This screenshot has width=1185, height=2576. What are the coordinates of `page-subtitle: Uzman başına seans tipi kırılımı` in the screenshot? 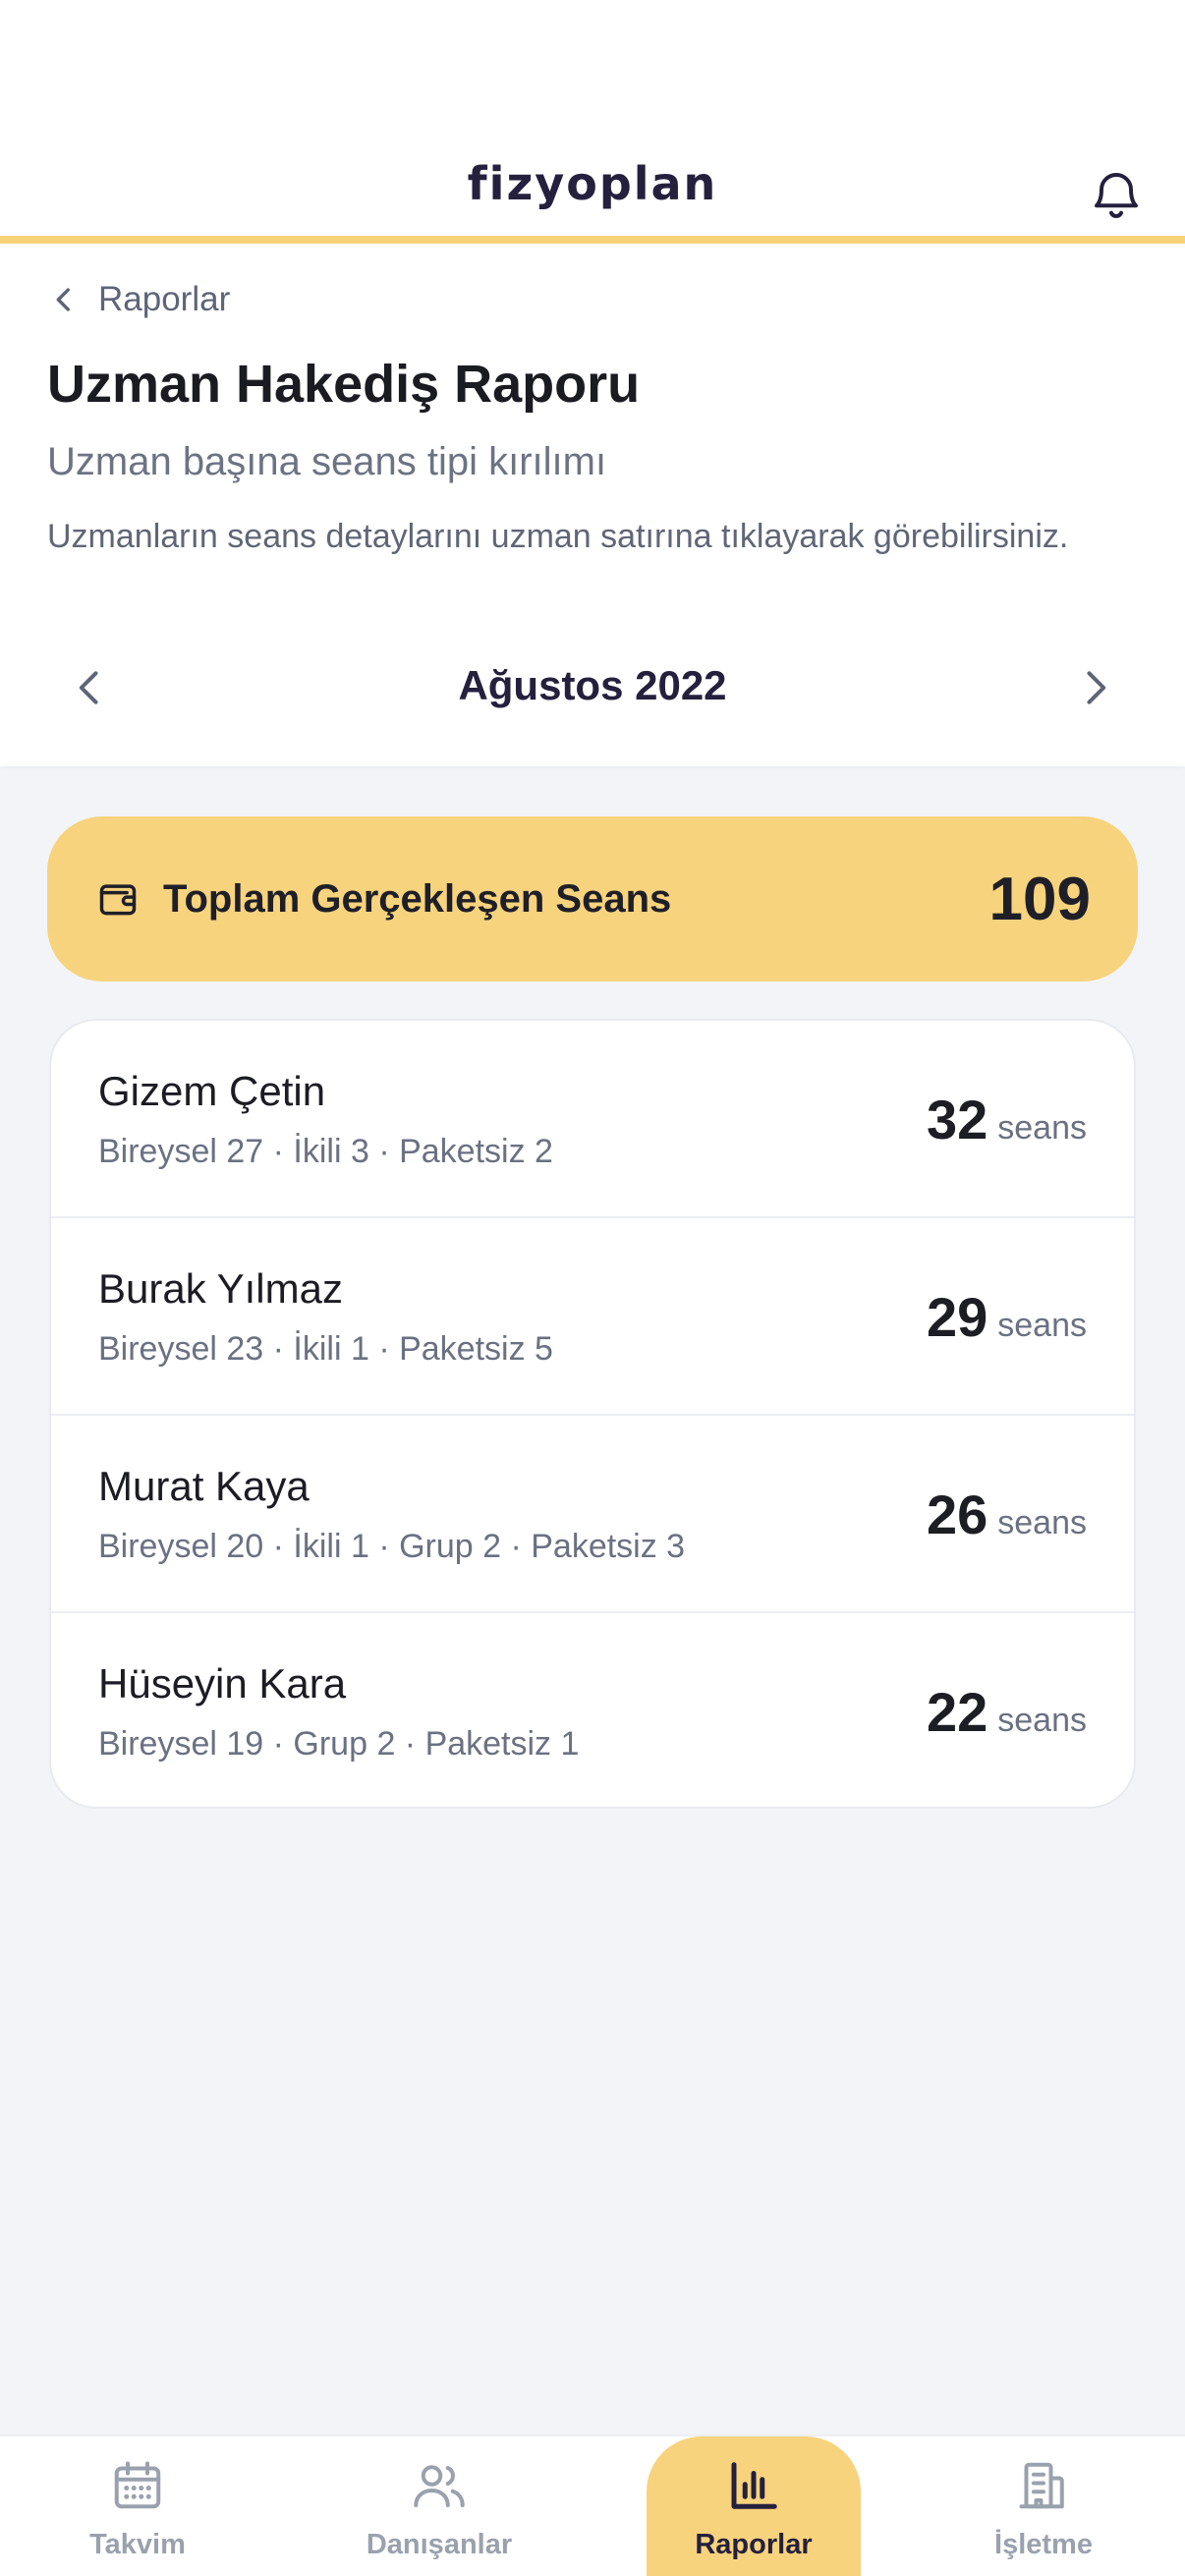 It's located at (327, 461).